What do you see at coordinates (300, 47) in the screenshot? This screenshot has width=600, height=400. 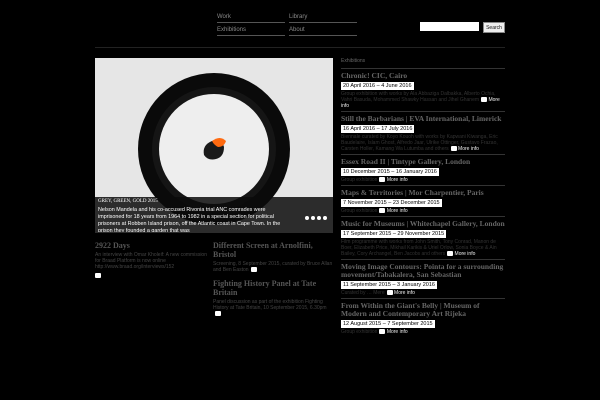 I see `header-divider` at bounding box center [300, 47].